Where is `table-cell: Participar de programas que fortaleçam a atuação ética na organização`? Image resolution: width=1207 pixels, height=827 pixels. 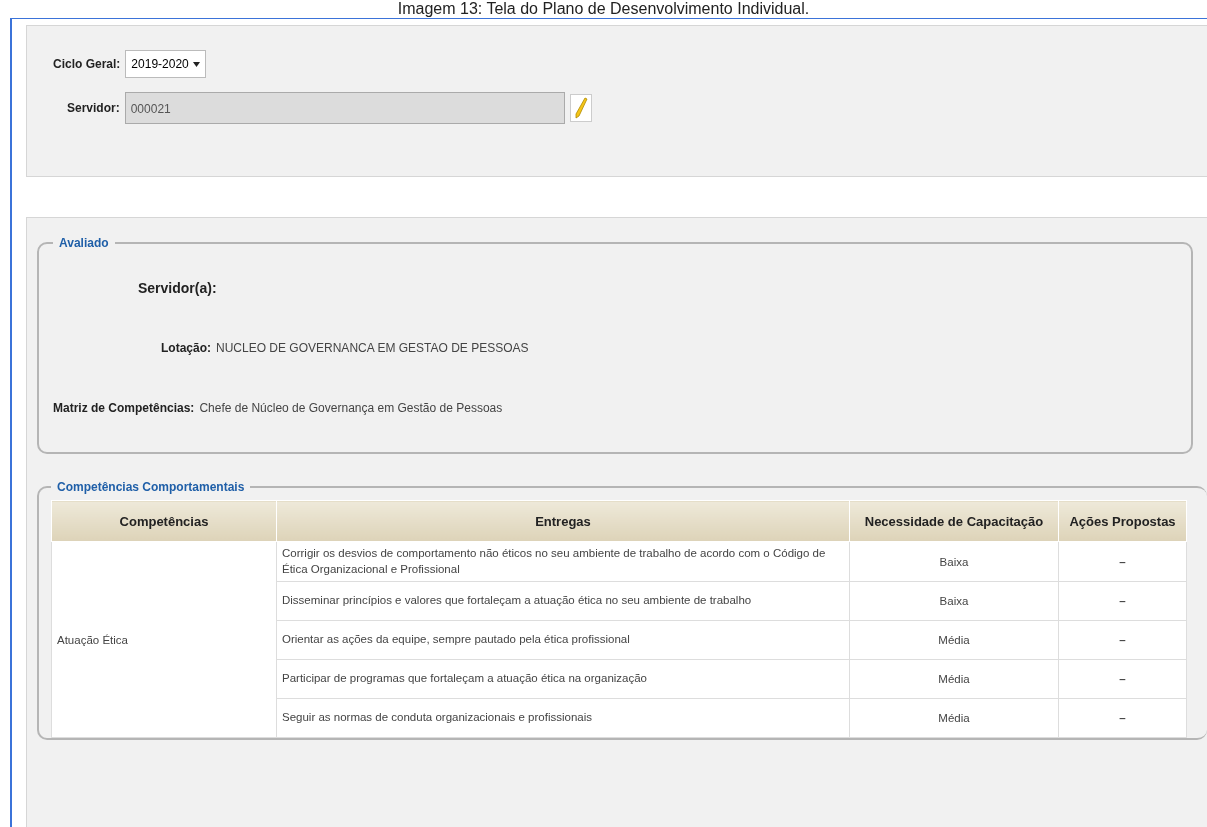 table-cell: Participar de programas que fortaleçam a atuação ética na organização is located at coordinates (563, 679).